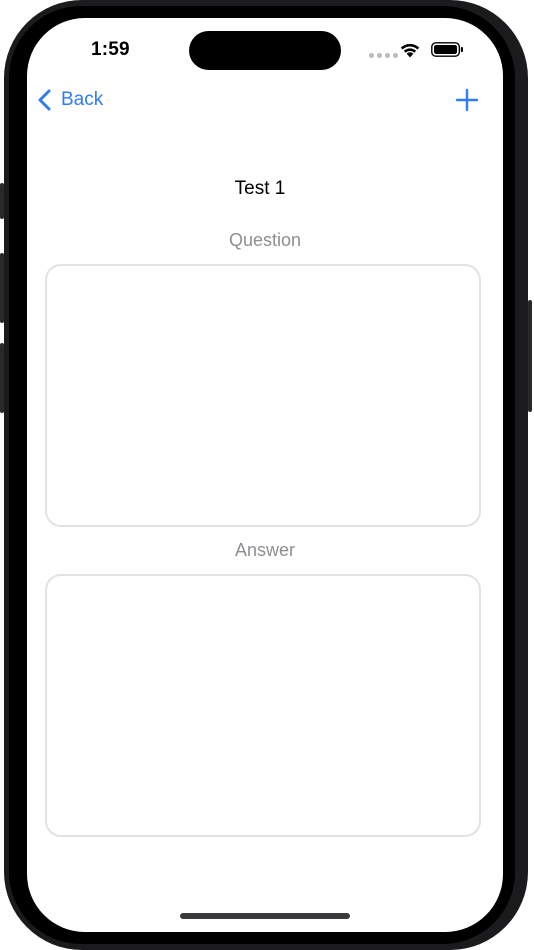  Describe the element at coordinates (530, 356) in the screenshot. I see `side-button-power` at that location.